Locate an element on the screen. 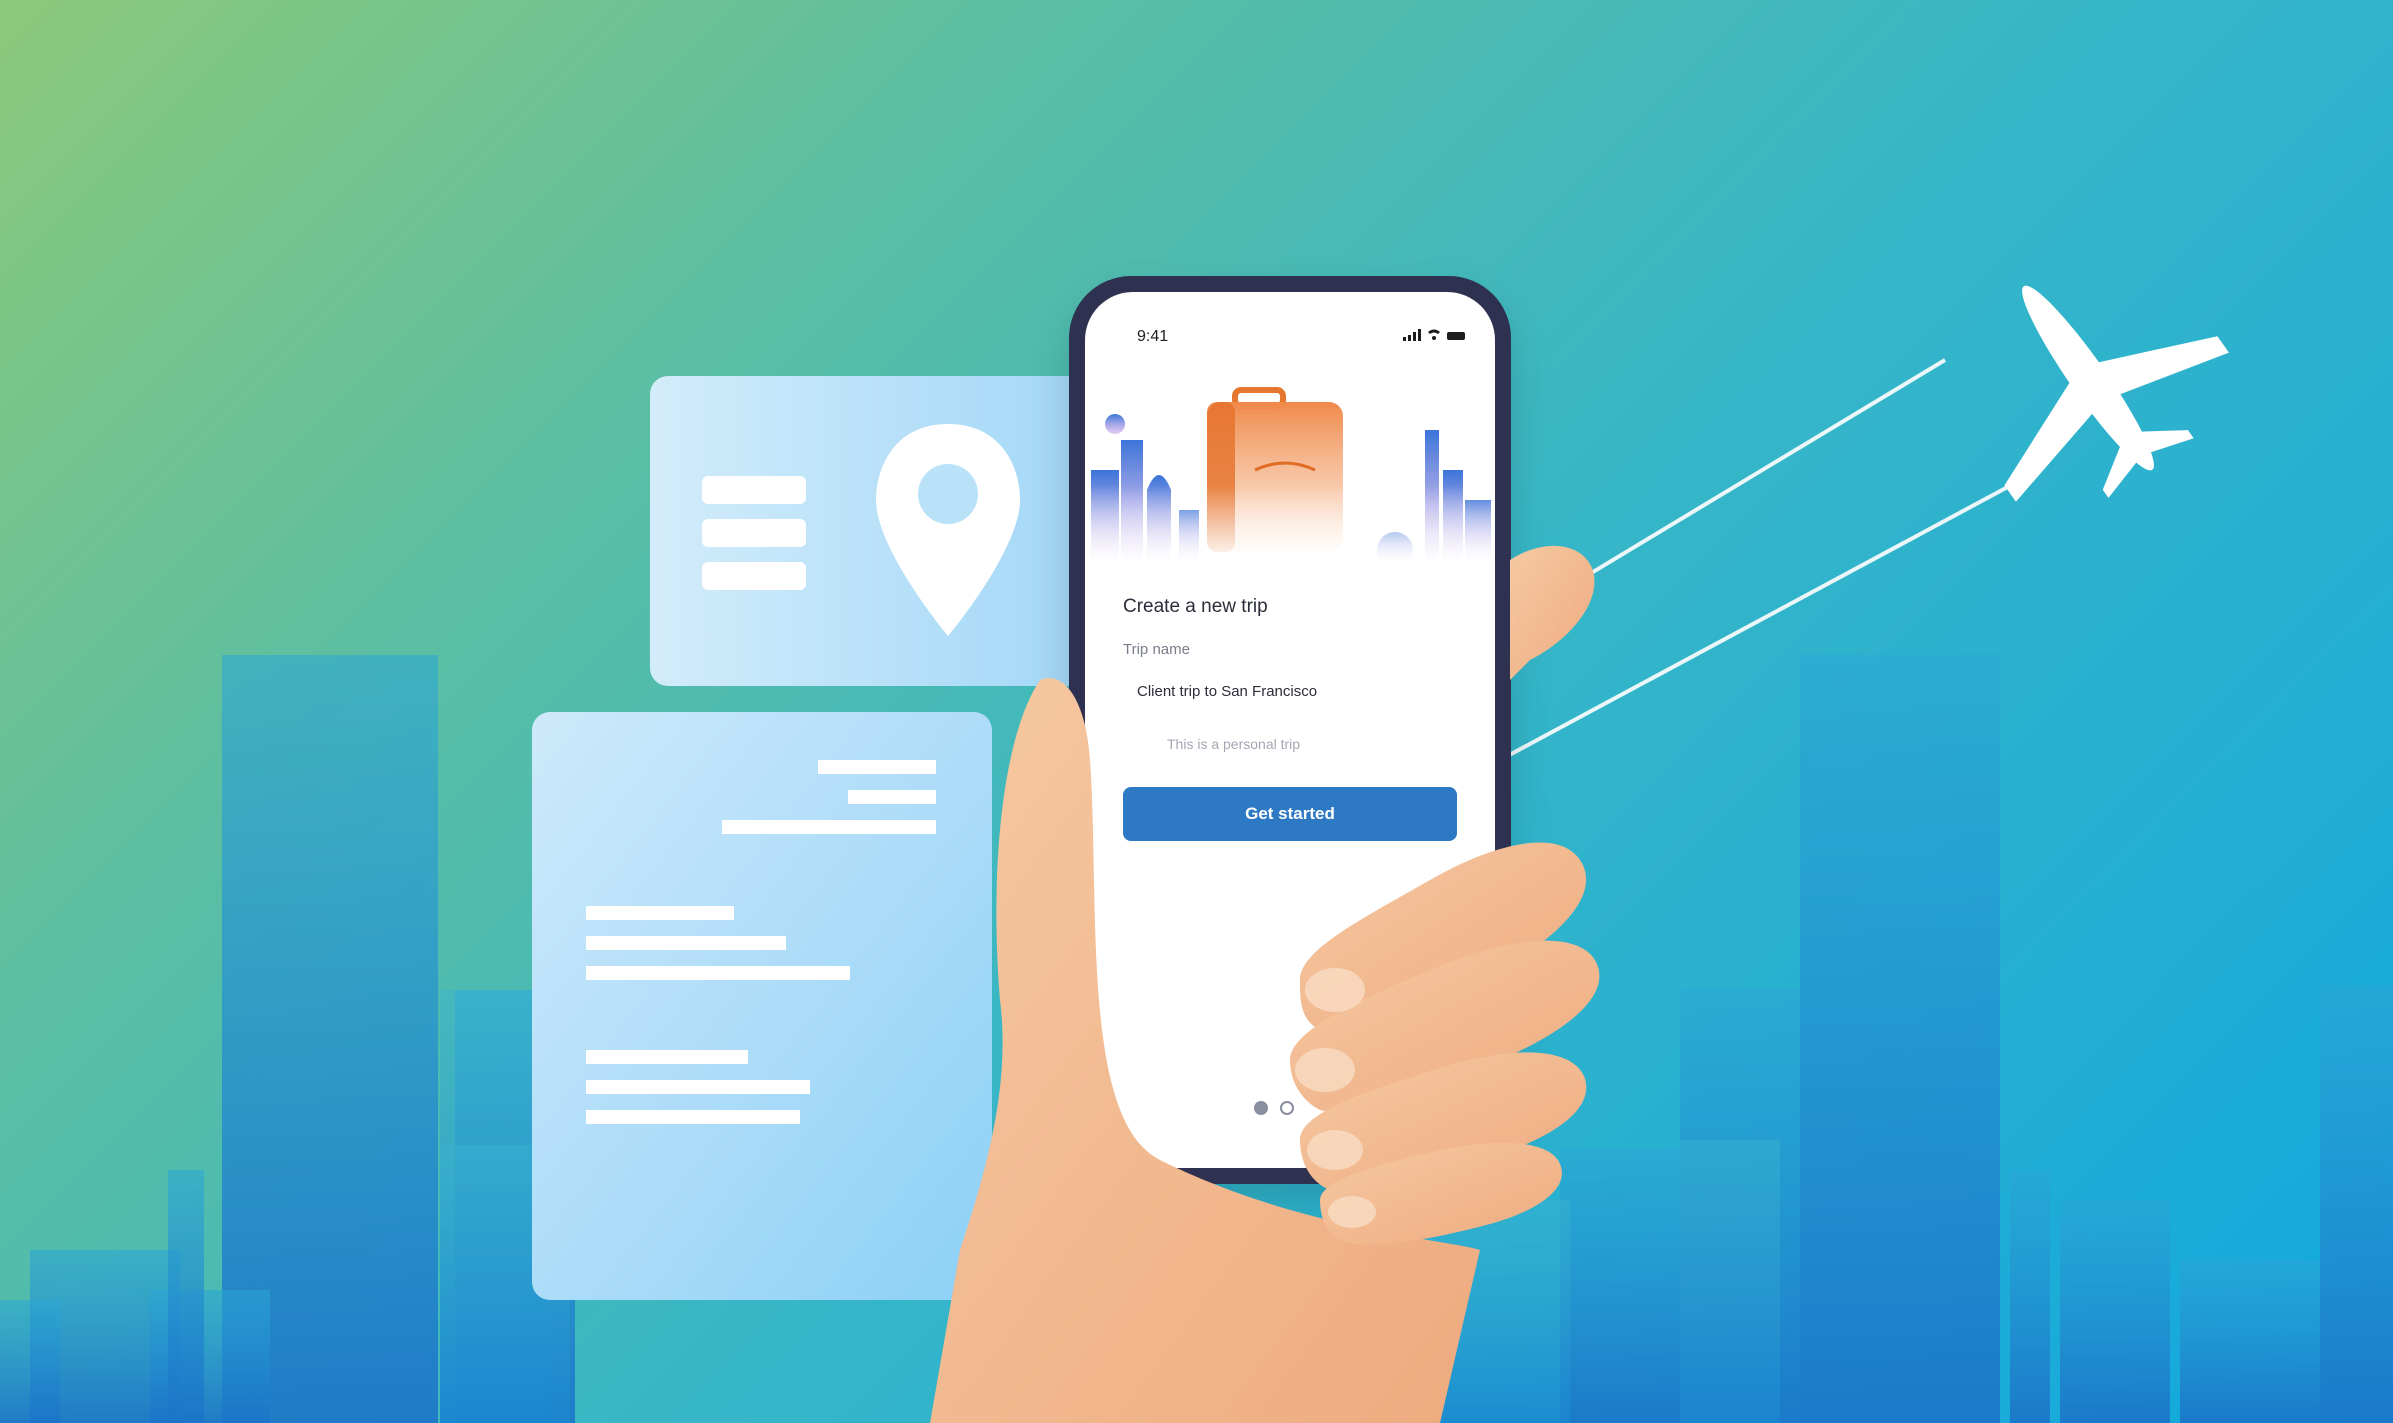 Image resolution: width=2393 pixels, height=1423 pixels. airplane-icon is located at coordinates (2116, 393).